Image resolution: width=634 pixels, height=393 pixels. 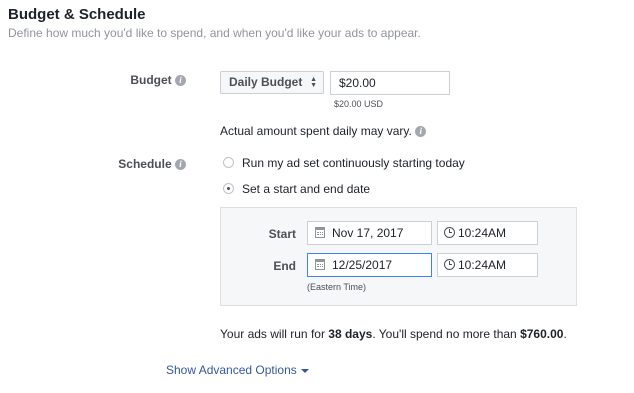 I want to click on caret-down-icon, so click(x=304, y=370).